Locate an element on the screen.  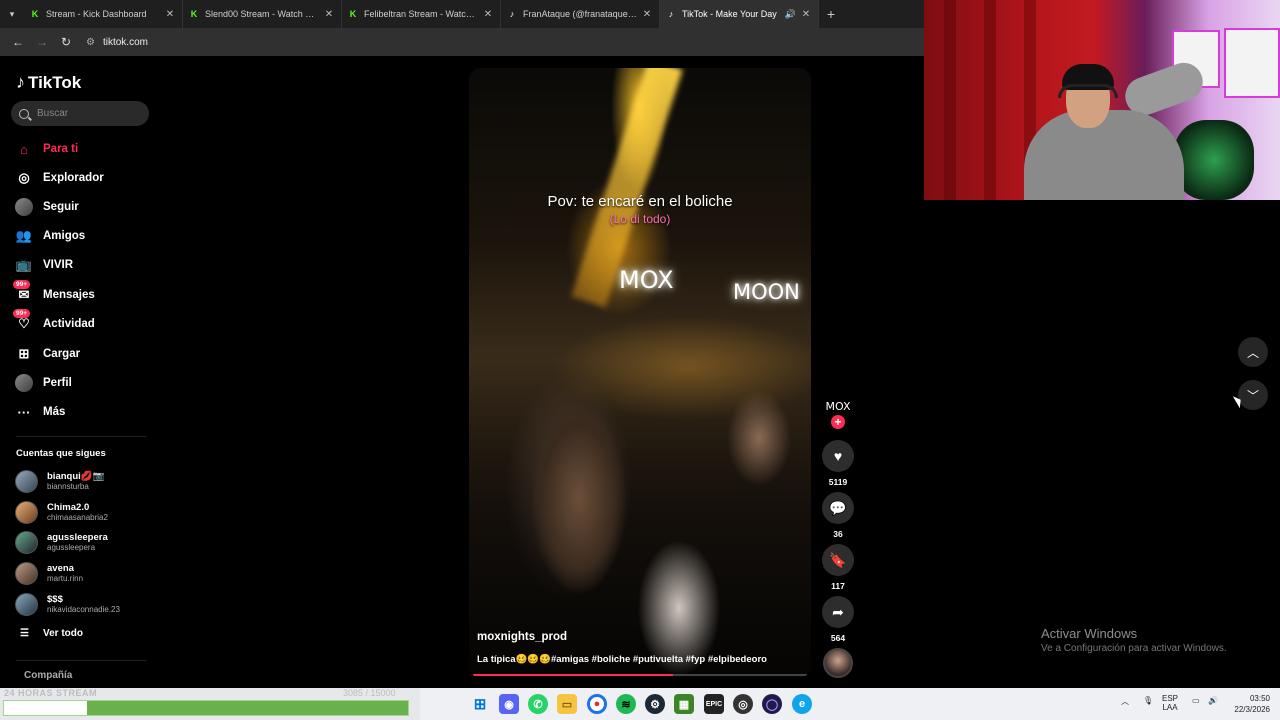
epic-games-icon: EPIC is located at coordinates (714, 704).